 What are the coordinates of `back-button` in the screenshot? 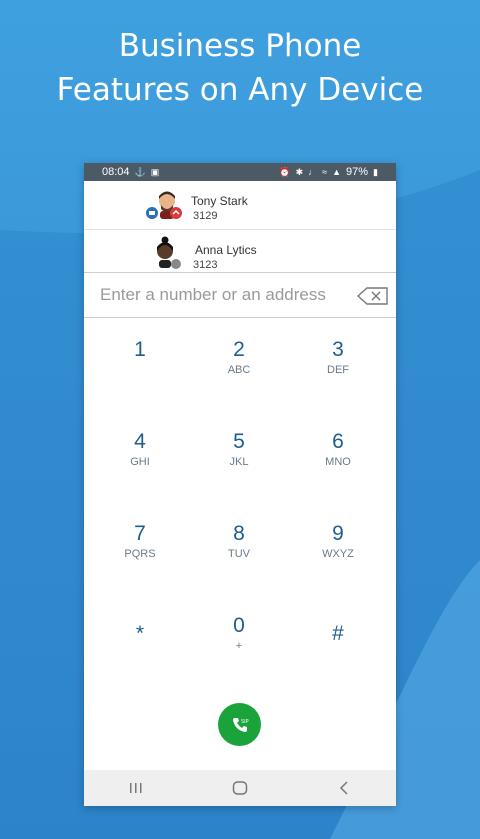 It's located at (344, 788).